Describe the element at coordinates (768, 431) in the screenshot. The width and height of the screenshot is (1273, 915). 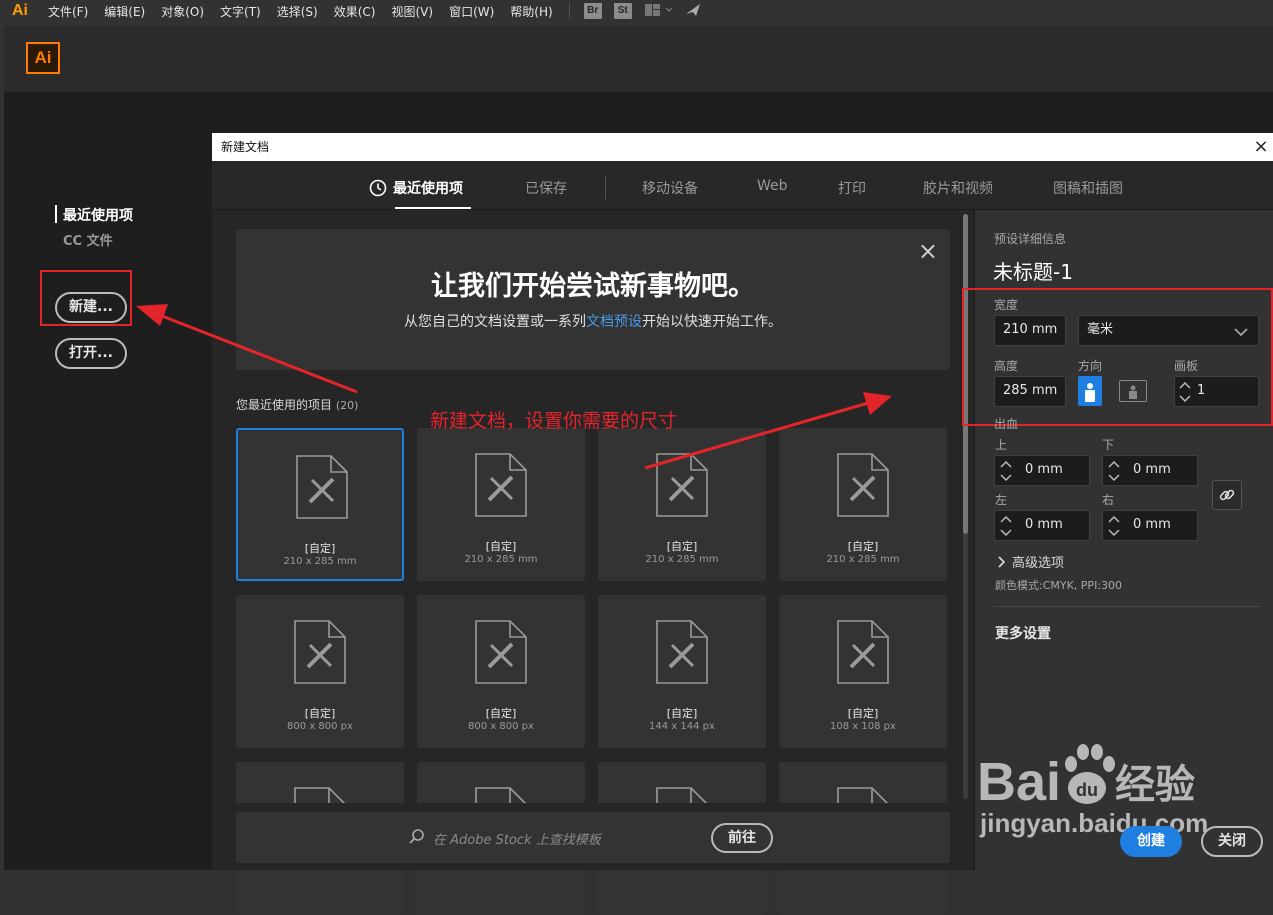
I see `arrow-to-size-fields` at that location.